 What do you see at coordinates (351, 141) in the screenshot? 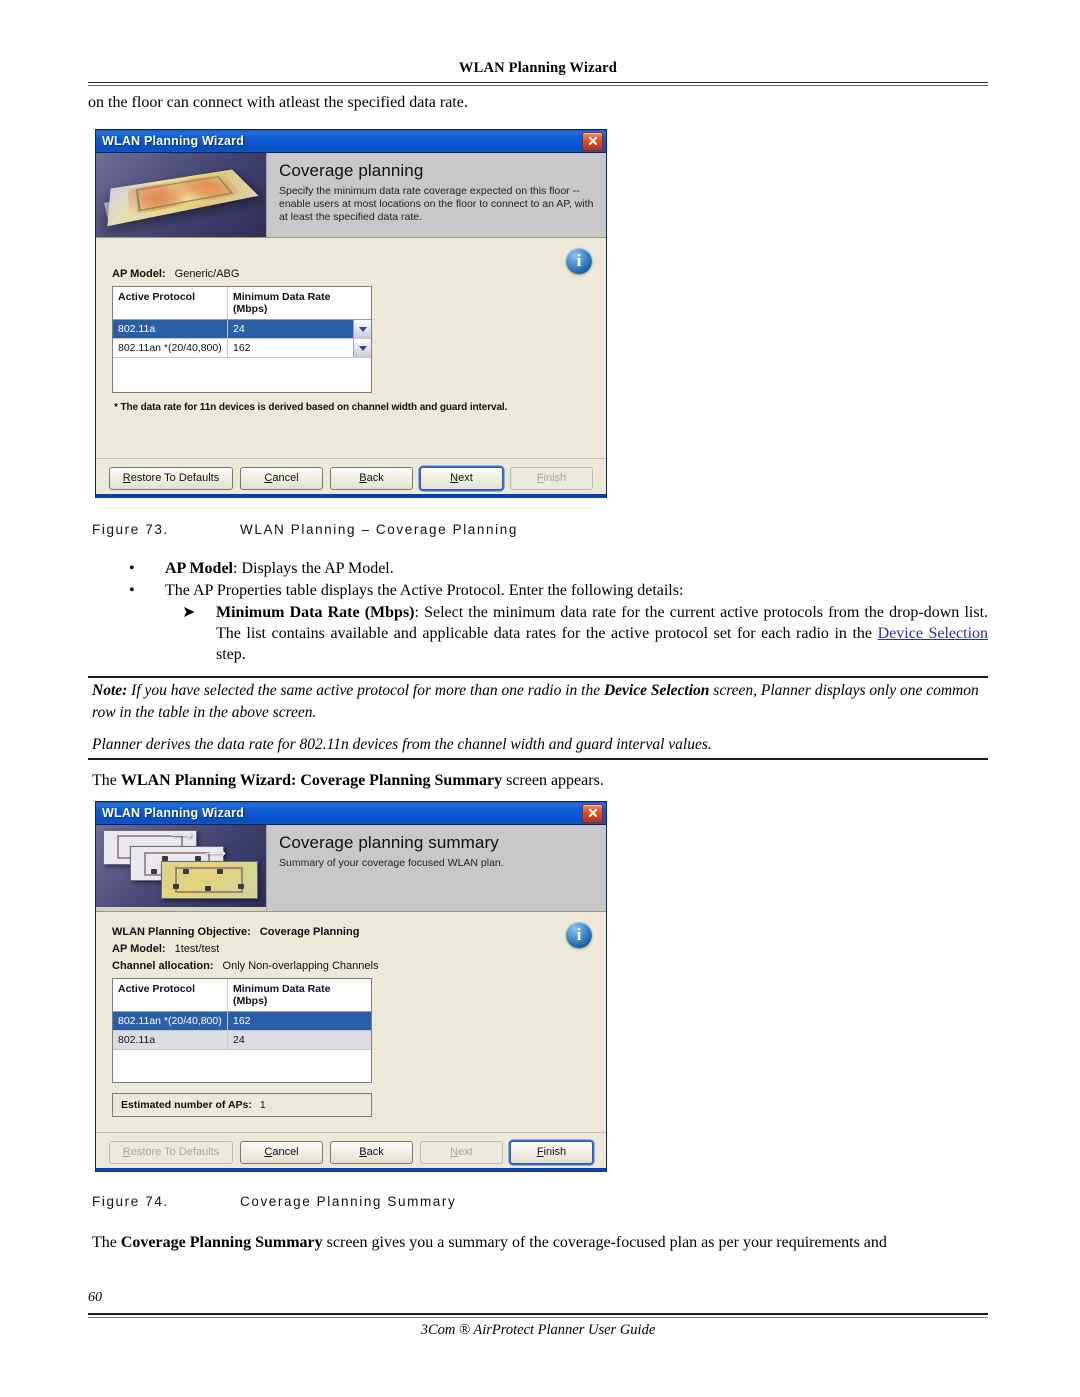
I see `dialog1-titlebar: WLAN Planning Wizard` at bounding box center [351, 141].